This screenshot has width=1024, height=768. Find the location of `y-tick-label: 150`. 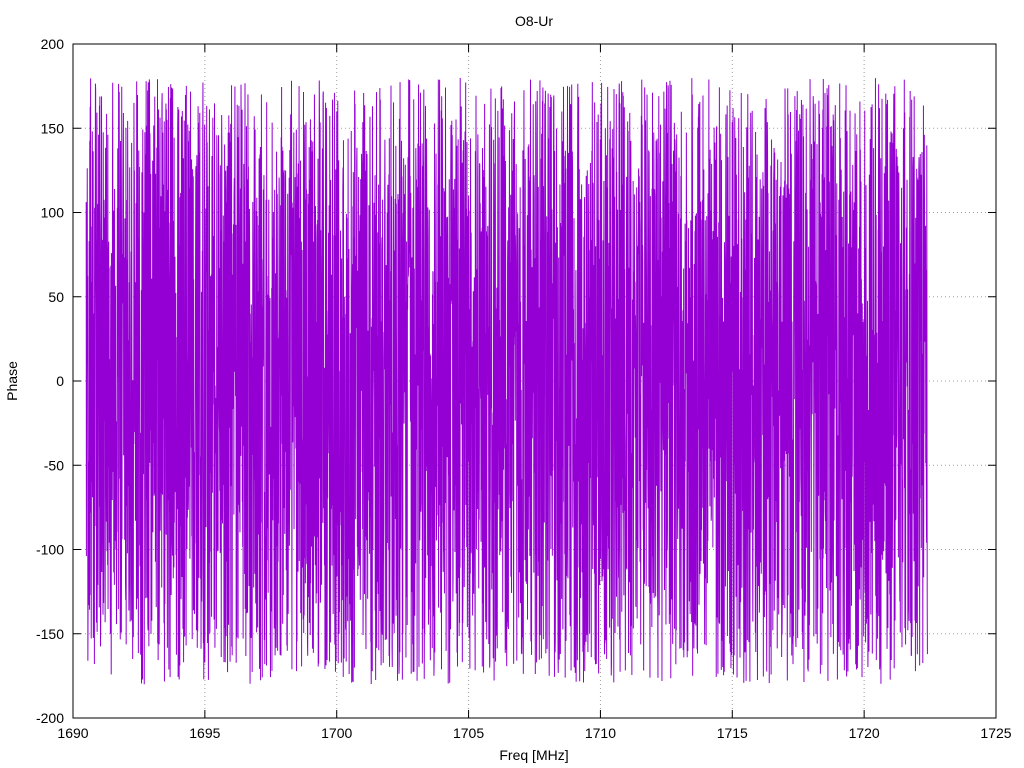

y-tick-label: 150 is located at coordinates (53, 128).